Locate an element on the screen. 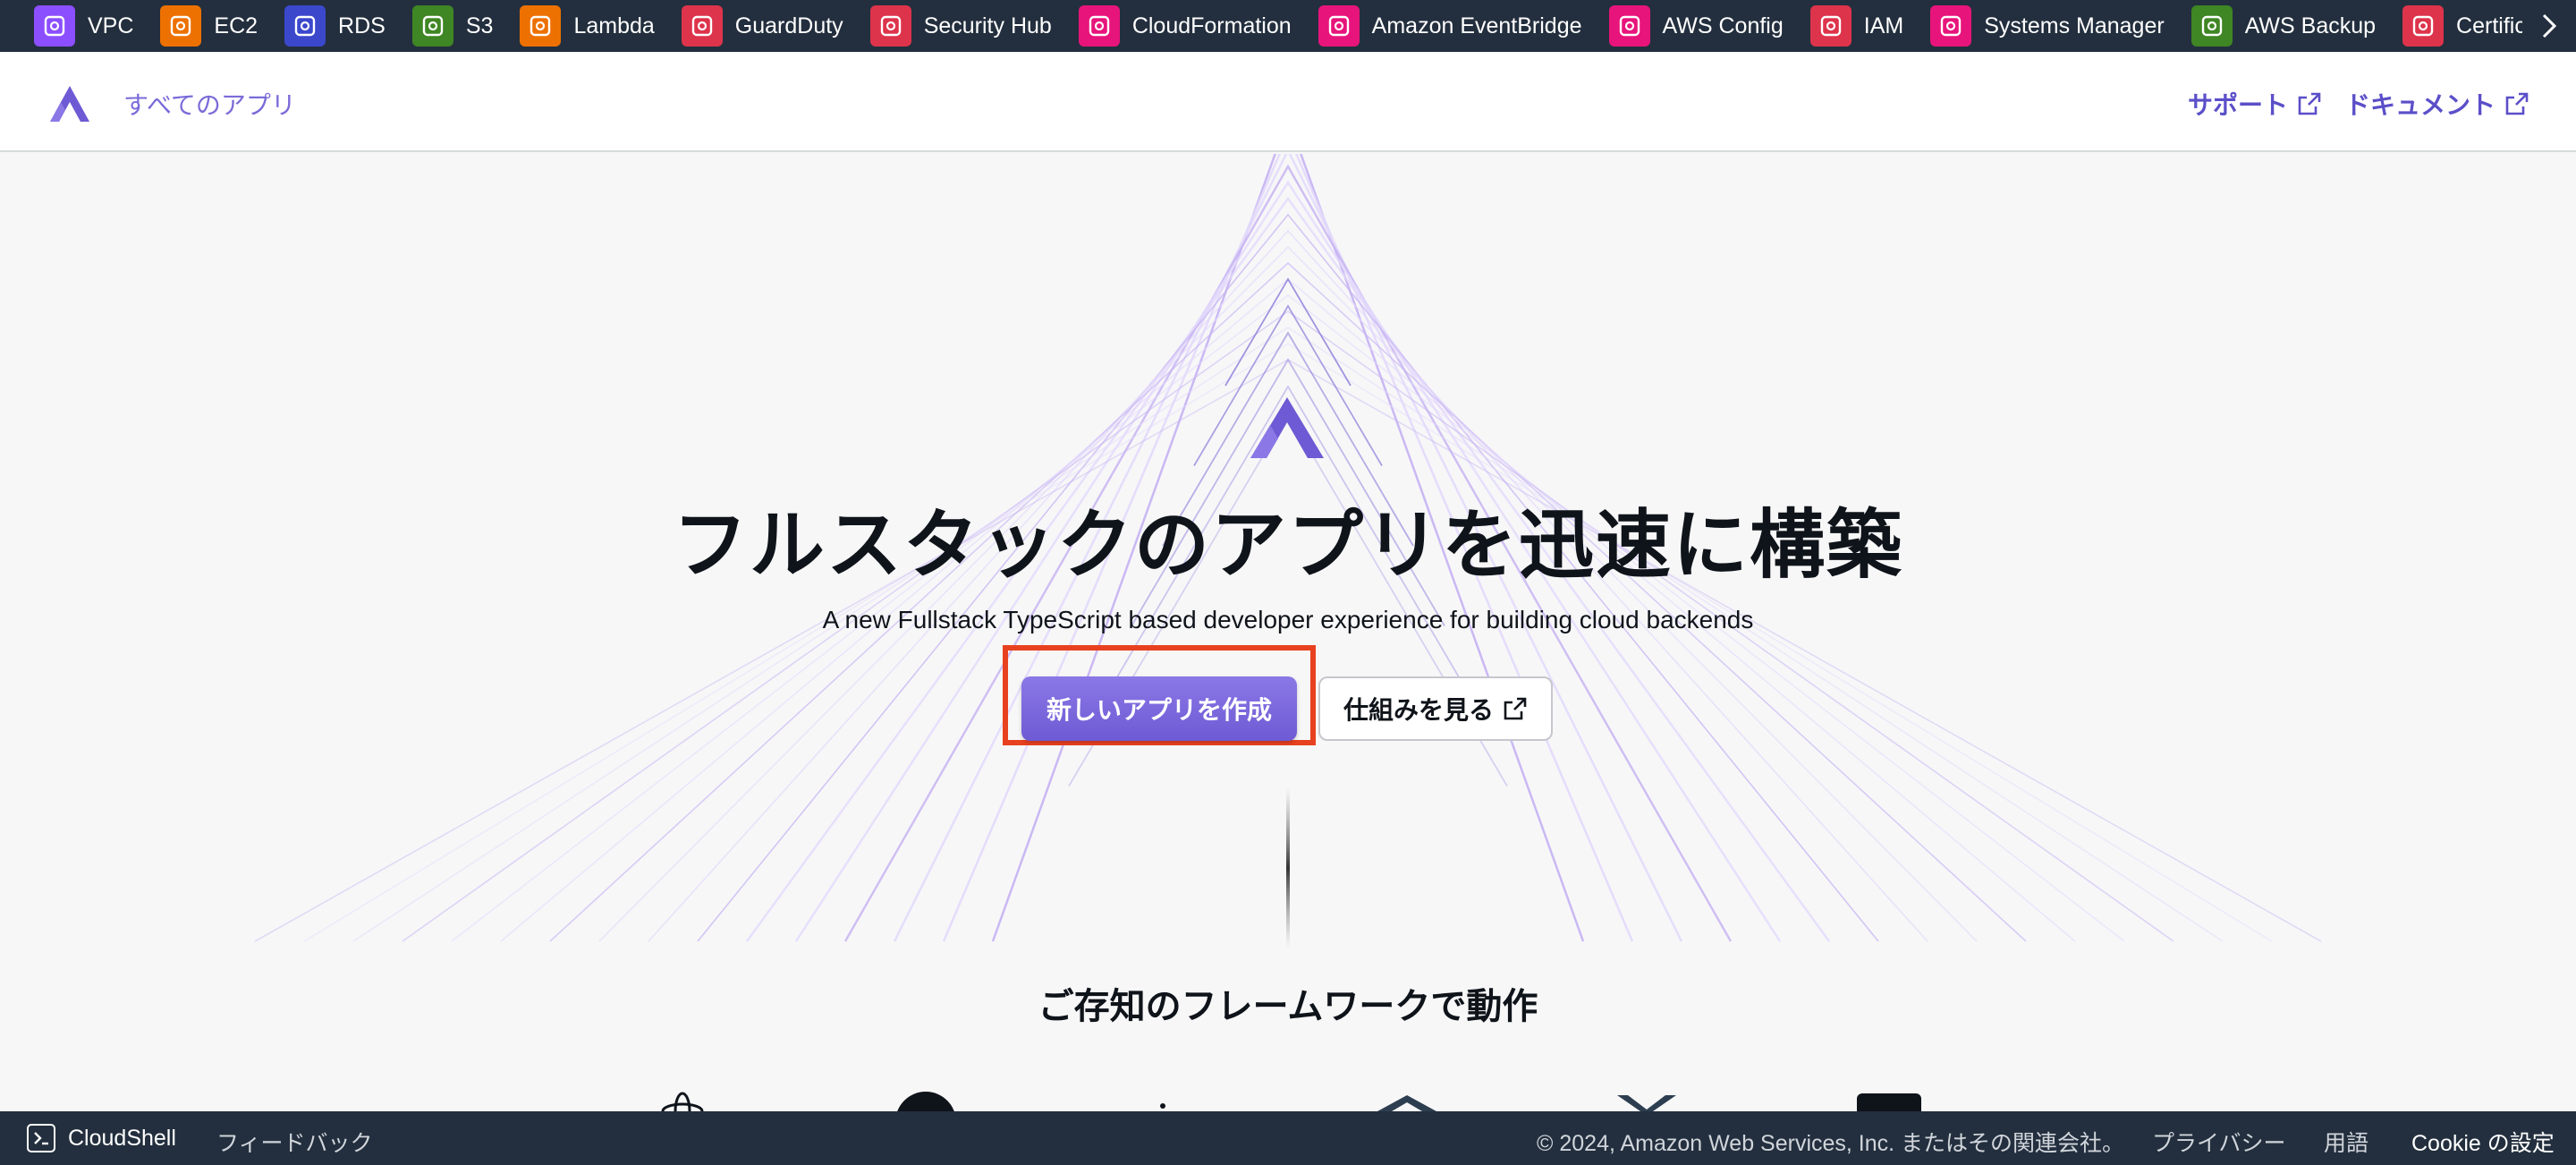 The height and width of the screenshot is (1165, 2576). swift-framework-icon is located at coordinates (1889, 1102).